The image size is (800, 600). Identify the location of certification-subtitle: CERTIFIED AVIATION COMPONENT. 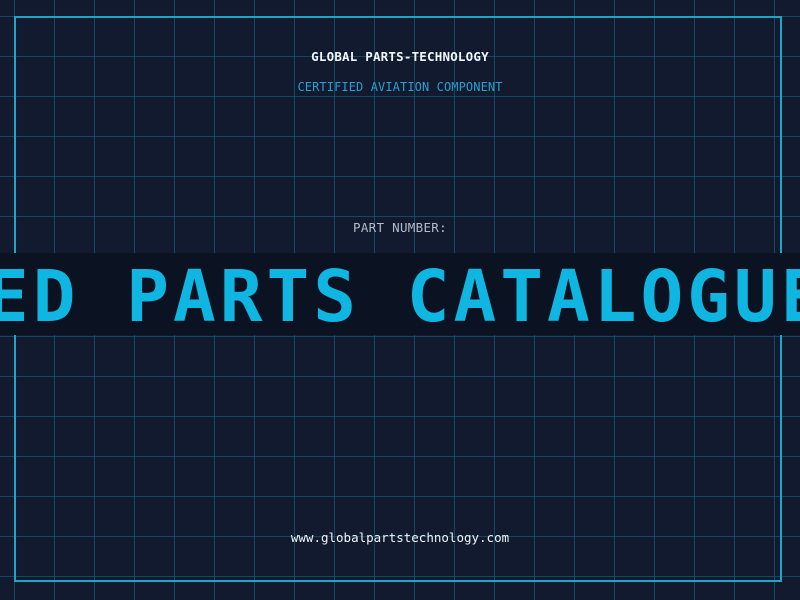
(400, 87).